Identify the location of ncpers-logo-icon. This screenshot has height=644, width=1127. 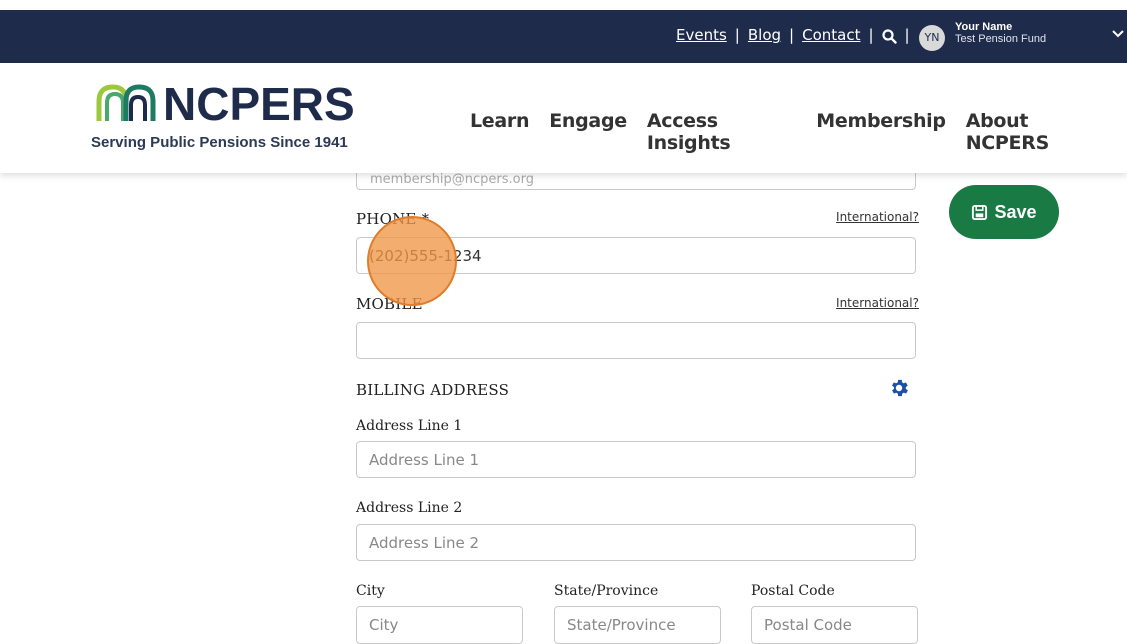
(126, 101).